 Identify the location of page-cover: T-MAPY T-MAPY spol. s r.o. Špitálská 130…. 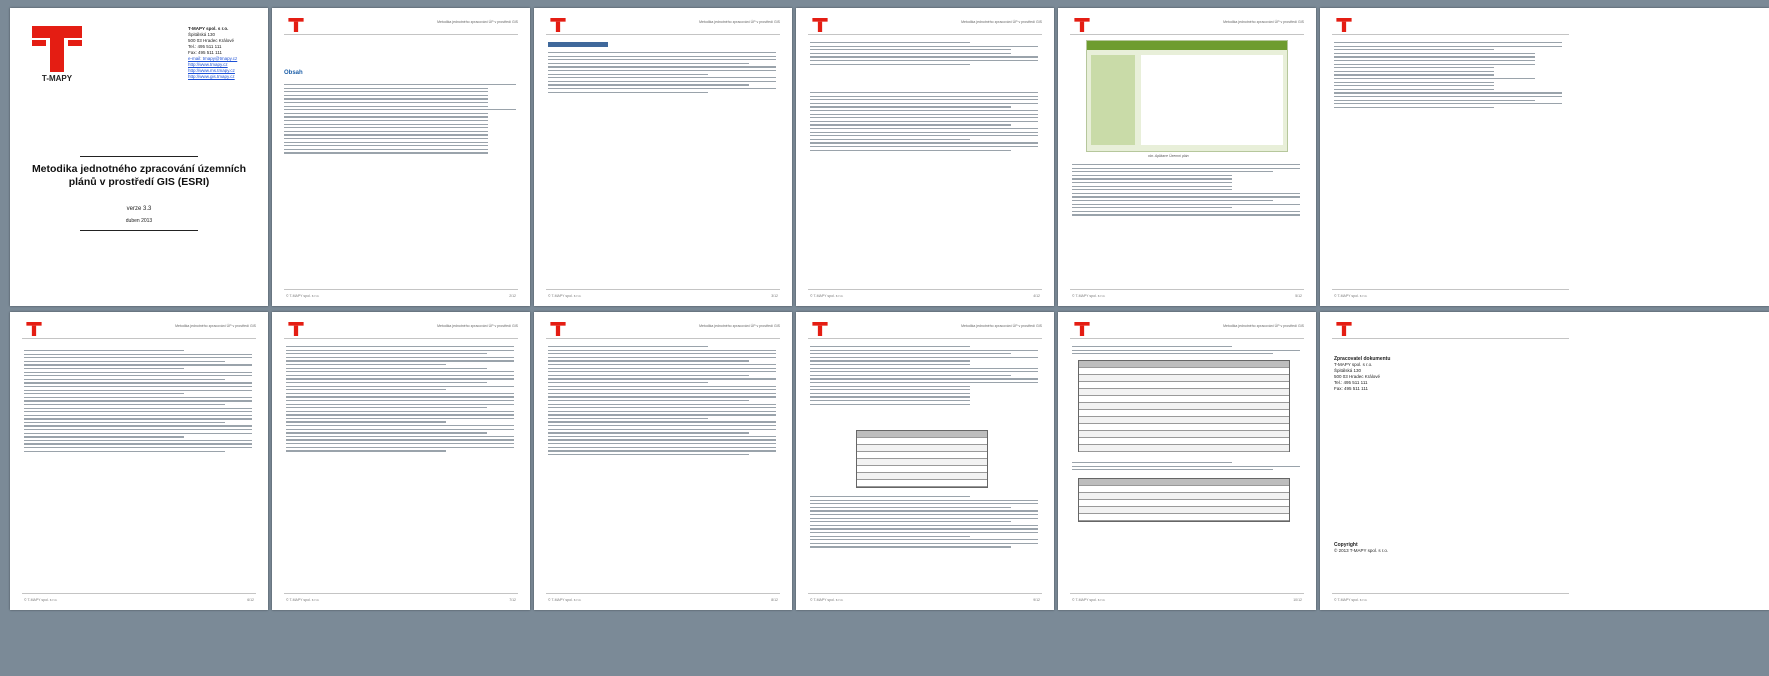
(139, 157).